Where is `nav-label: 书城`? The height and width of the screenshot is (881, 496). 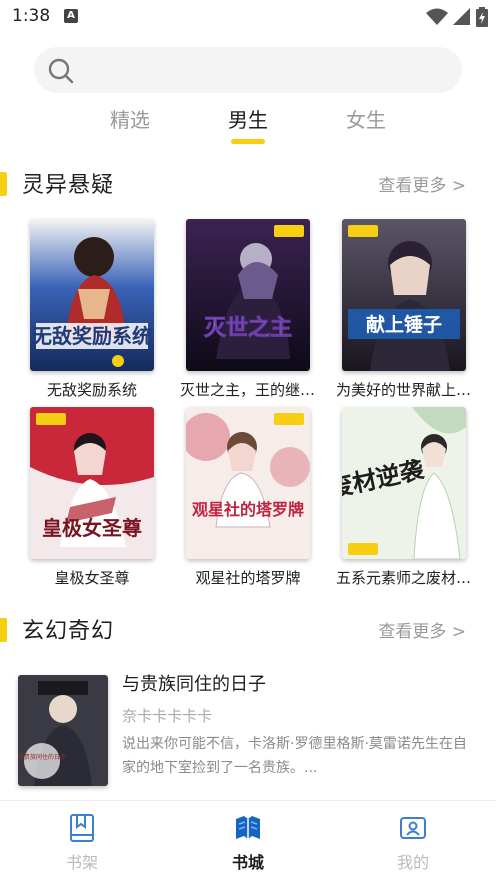
nav-label: 书城 is located at coordinates (247, 862).